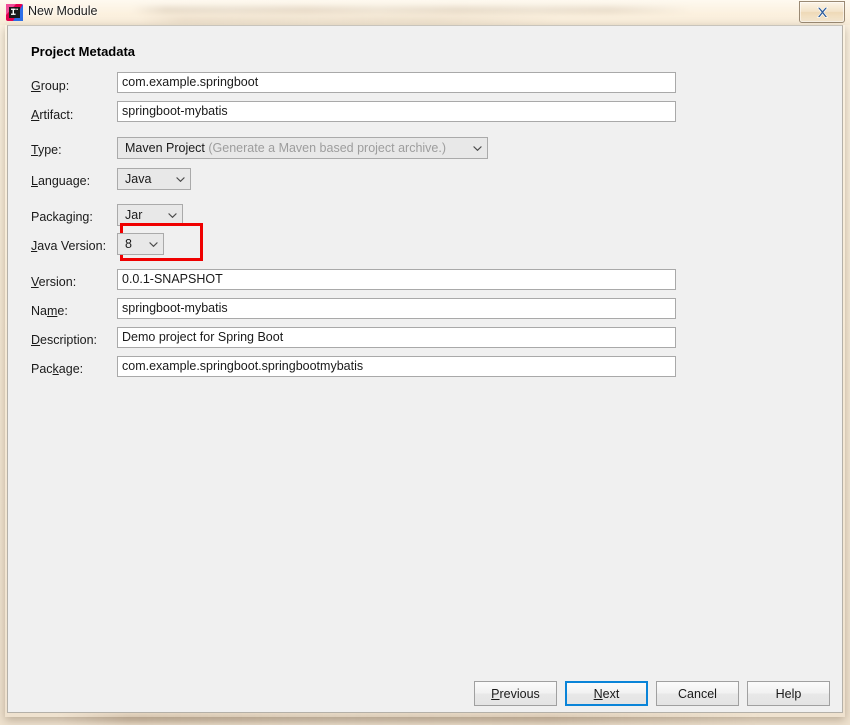 This screenshot has width=850, height=725. I want to click on next-button-label: ext, so click(611, 693).